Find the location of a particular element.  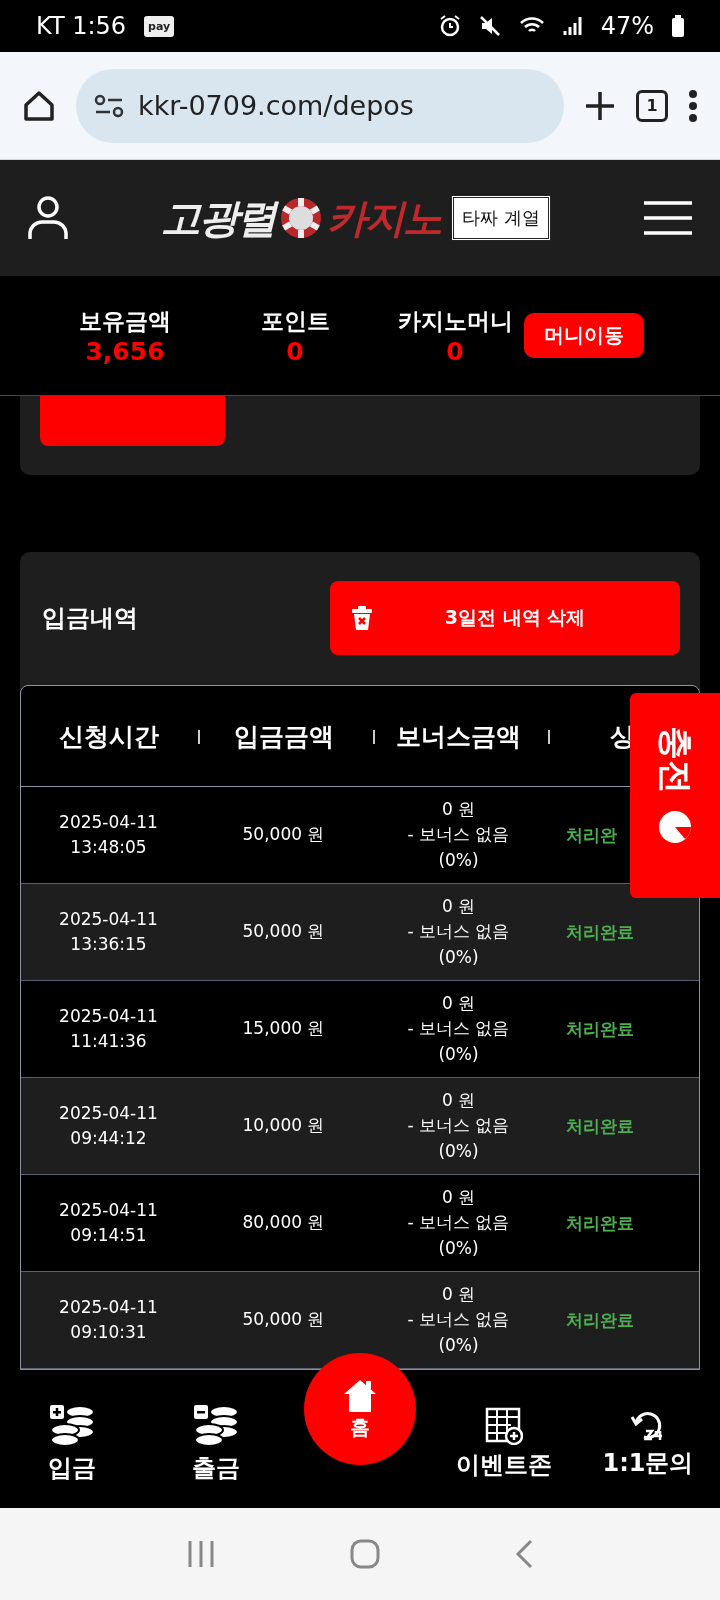

mute-icon is located at coordinates (489, 26).